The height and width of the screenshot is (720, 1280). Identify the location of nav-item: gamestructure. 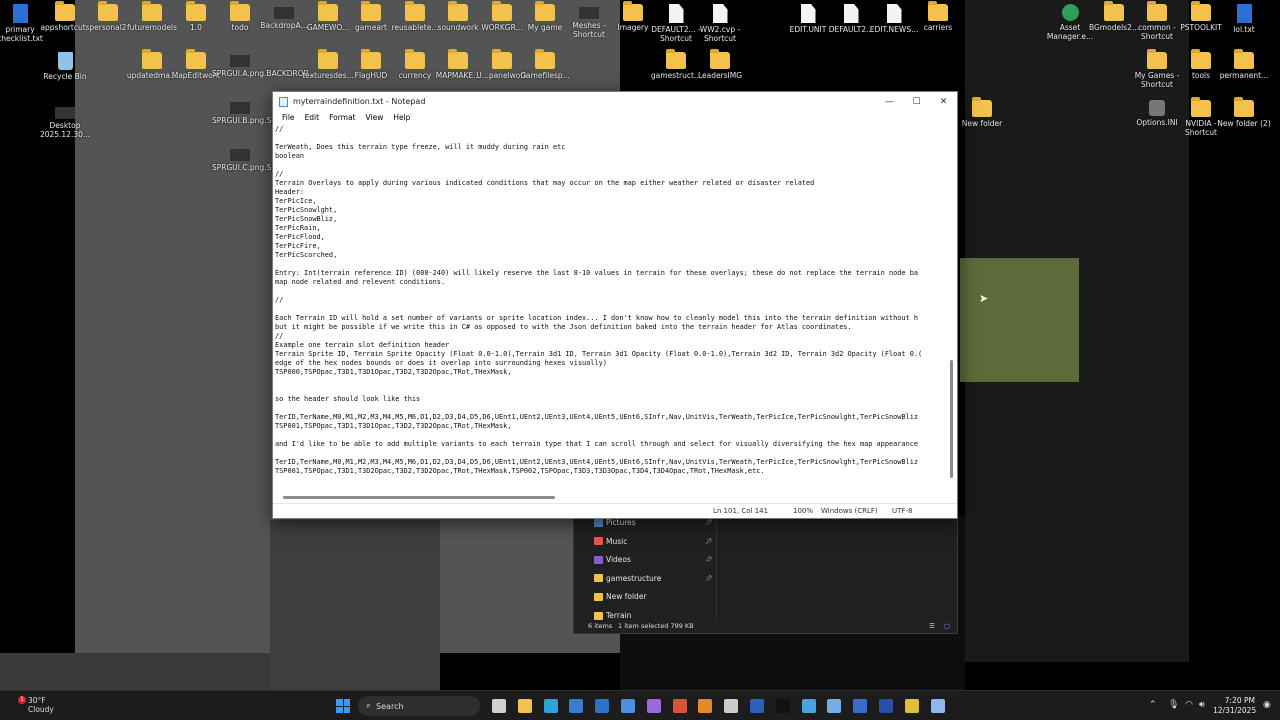
(627, 578).